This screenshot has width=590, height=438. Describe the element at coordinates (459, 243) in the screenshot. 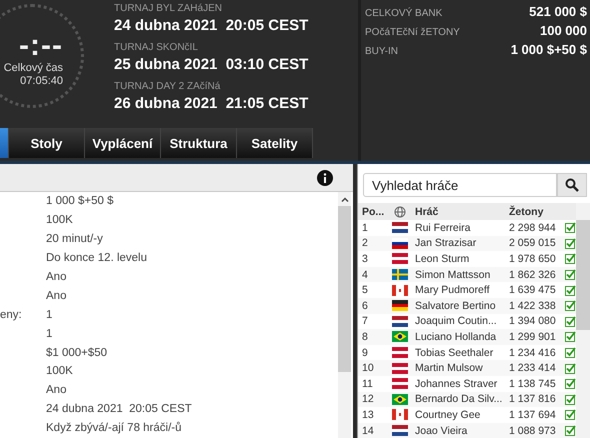

I see `player-name: Jan Strazisar` at that location.